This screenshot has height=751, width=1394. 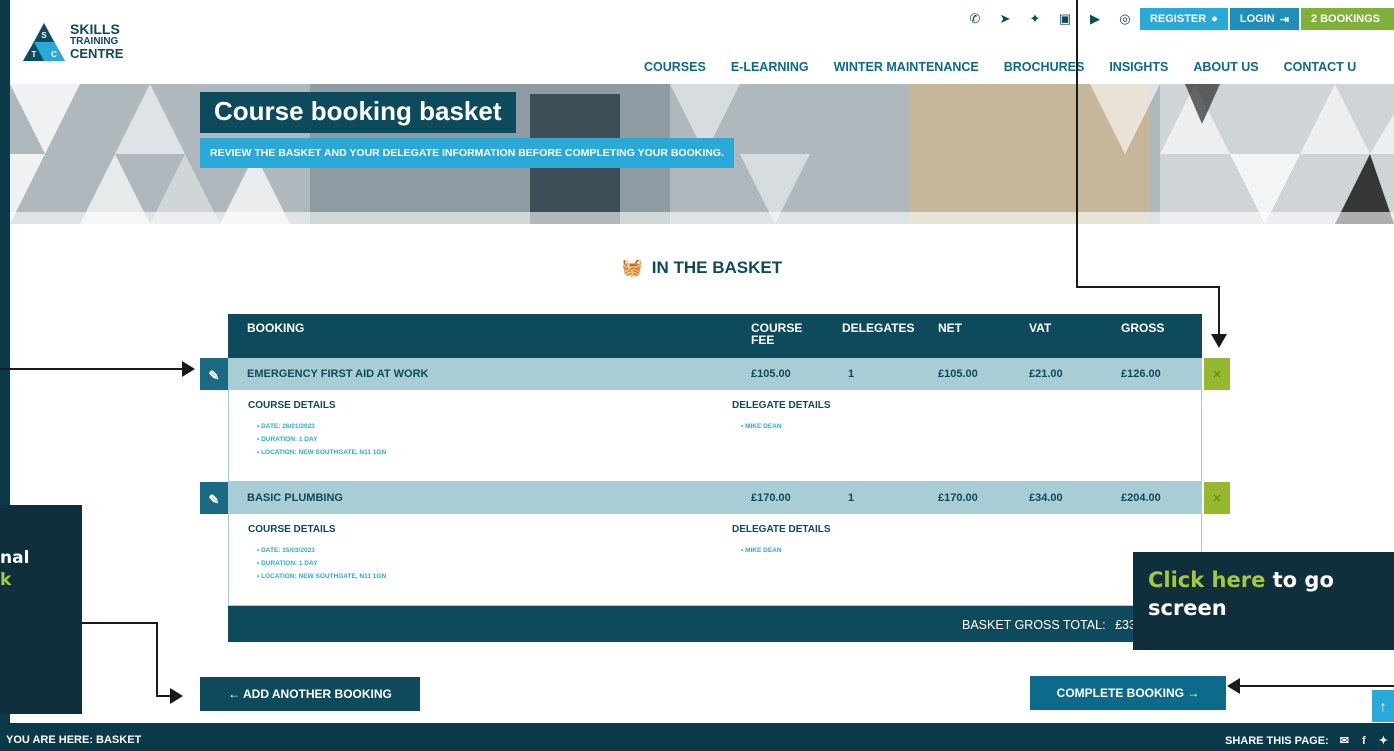 What do you see at coordinates (1046, 498) in the screenshot?
I see `booking-vat: £34.00` at bounding box center [1046, 498].